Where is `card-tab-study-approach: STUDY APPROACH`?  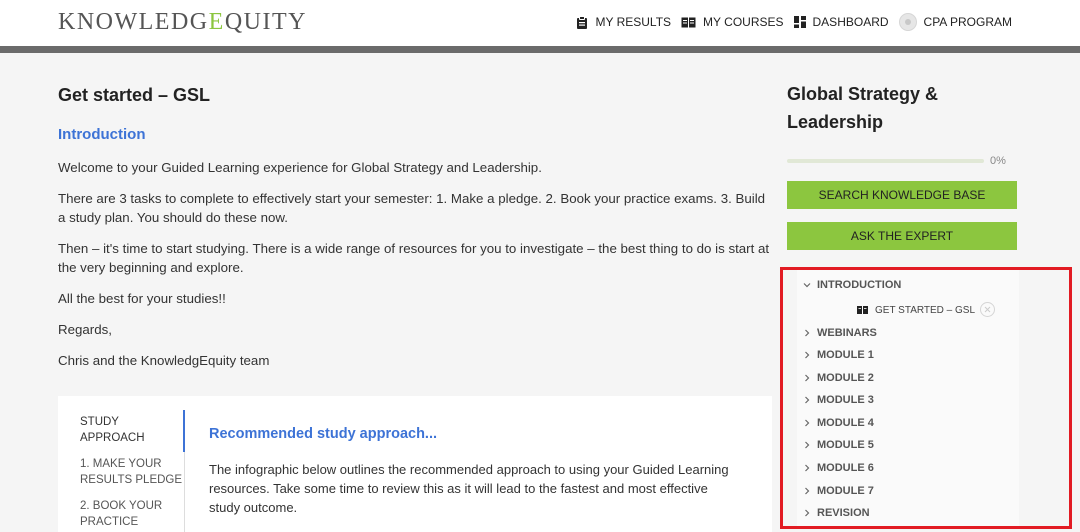 card-tab-study-approach: STUDY APPROACH is located at coordinates (132, 430).